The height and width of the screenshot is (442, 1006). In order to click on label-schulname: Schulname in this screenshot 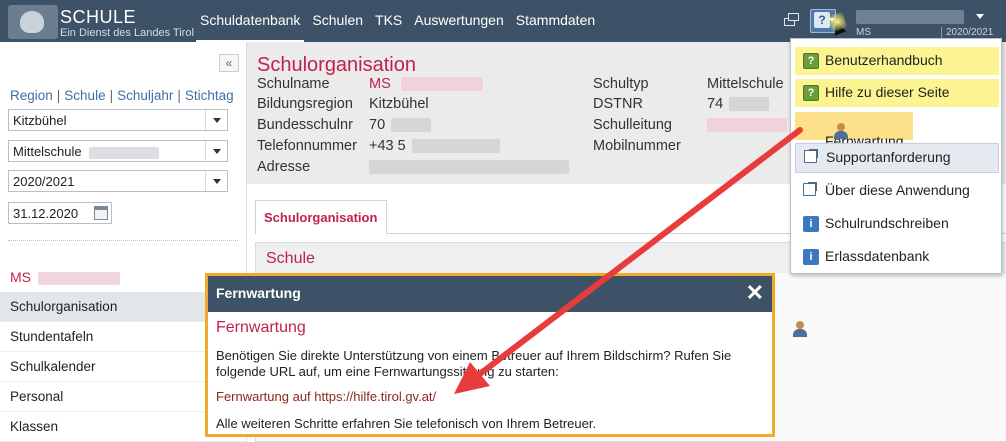, I will do `click(293, 84)`.